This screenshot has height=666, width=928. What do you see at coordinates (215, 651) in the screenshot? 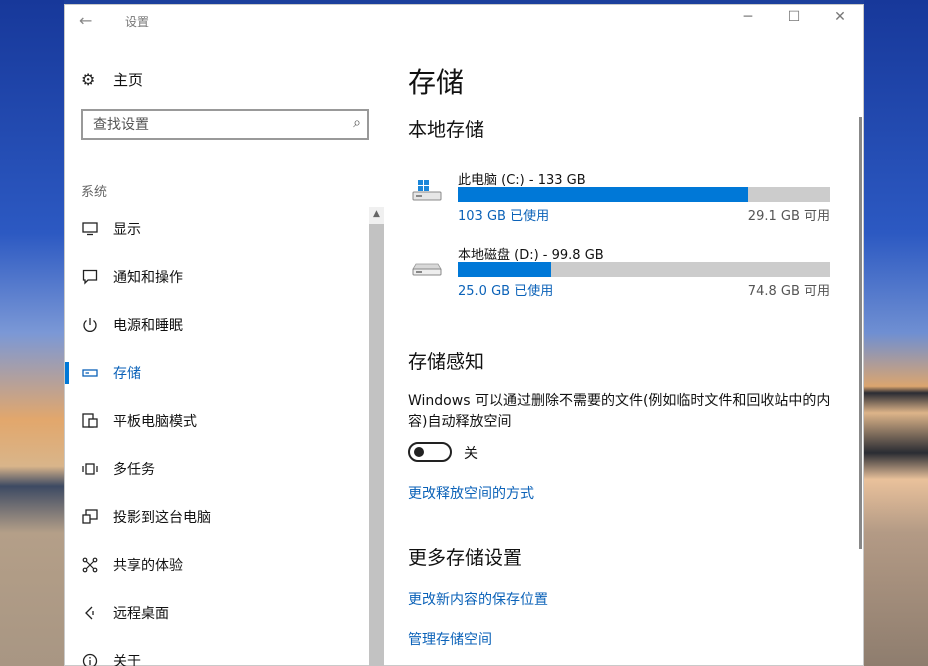
I see `sidebar-item-about: 关于` at bounding box center [215, 651].